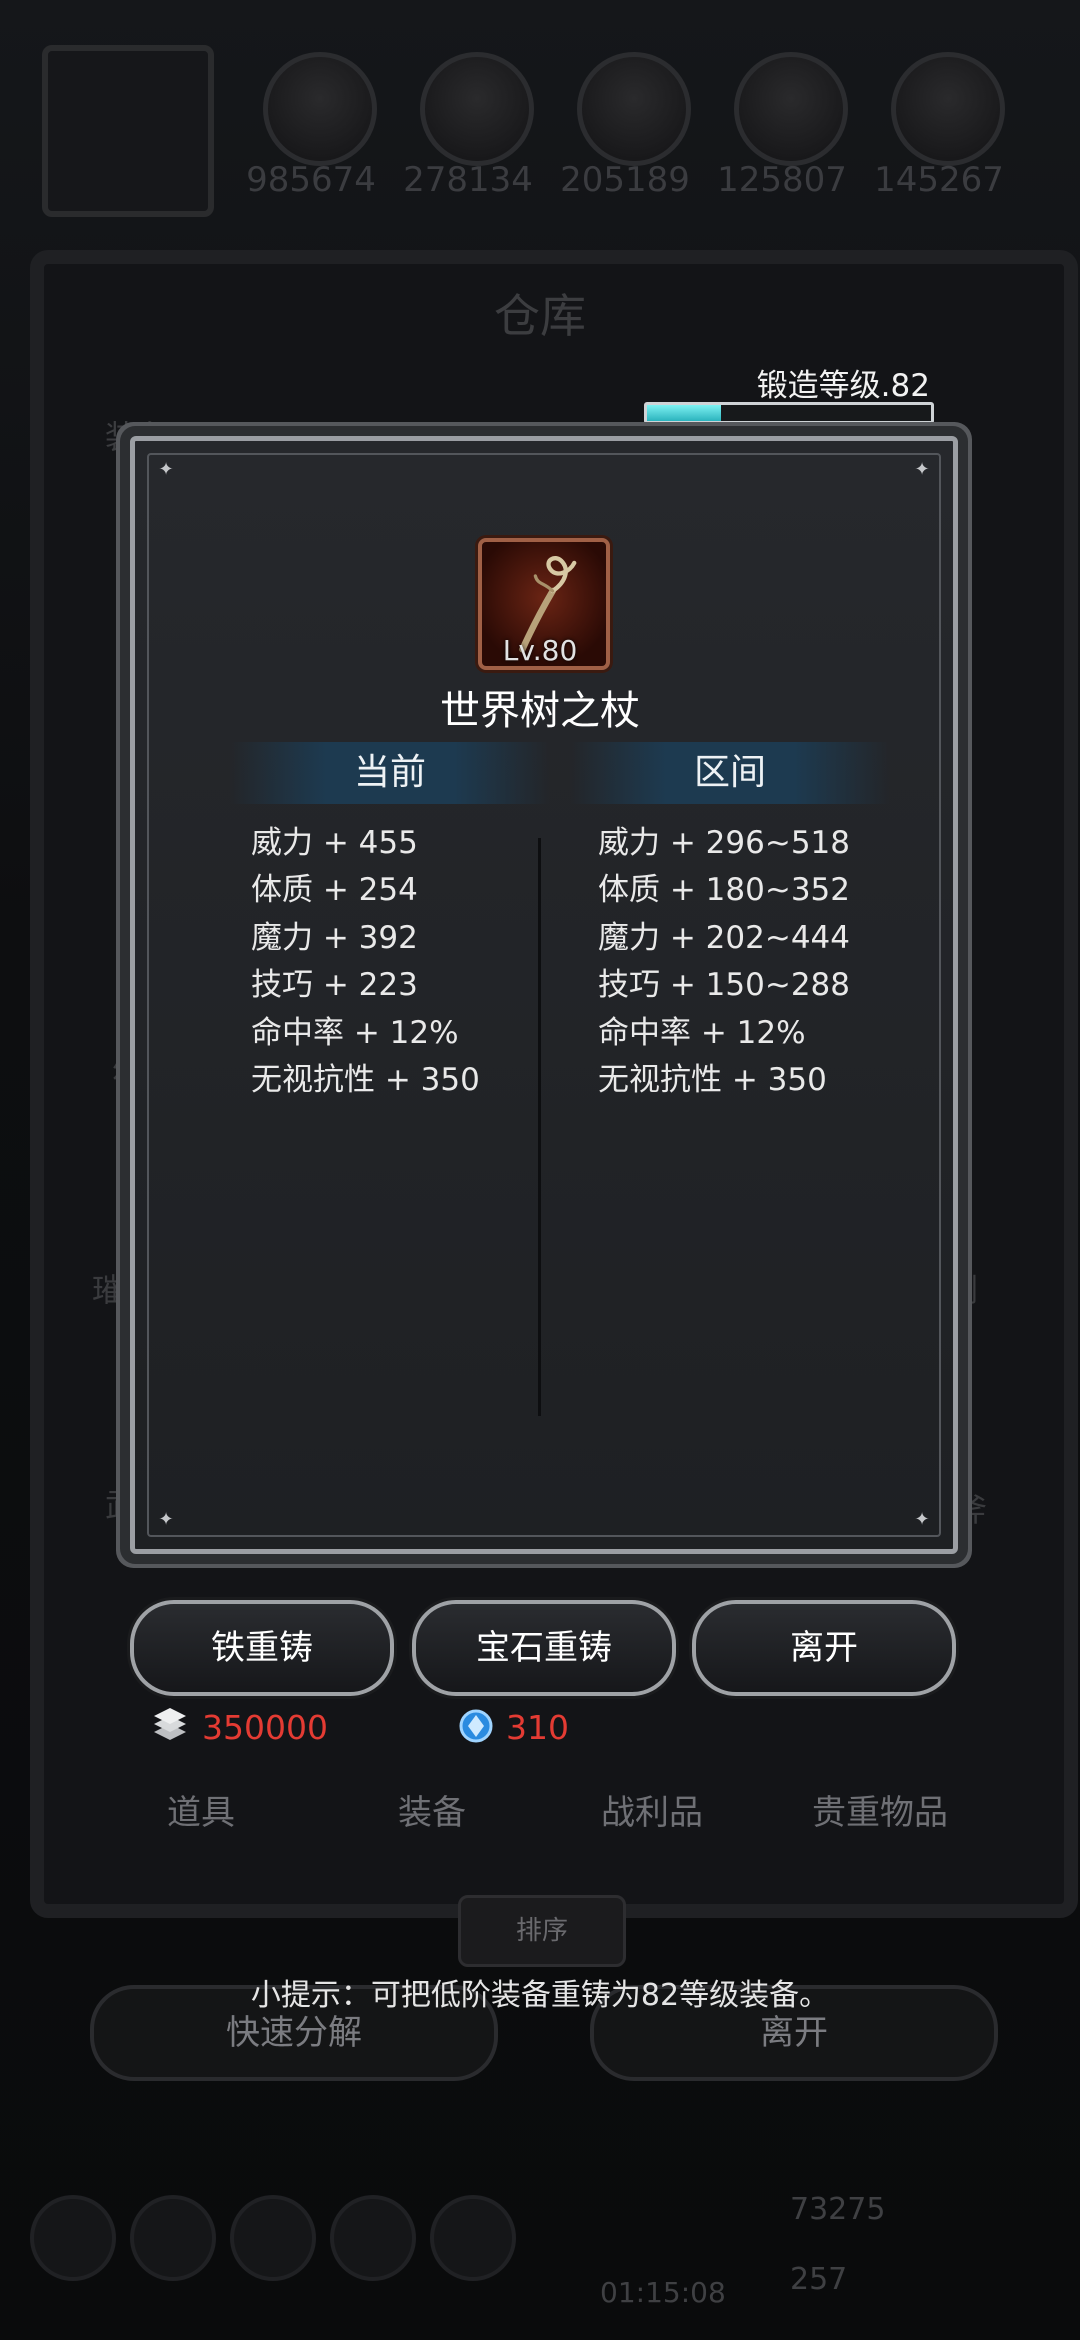  I want to click on blue-currency: 257, so click(819, 2279).